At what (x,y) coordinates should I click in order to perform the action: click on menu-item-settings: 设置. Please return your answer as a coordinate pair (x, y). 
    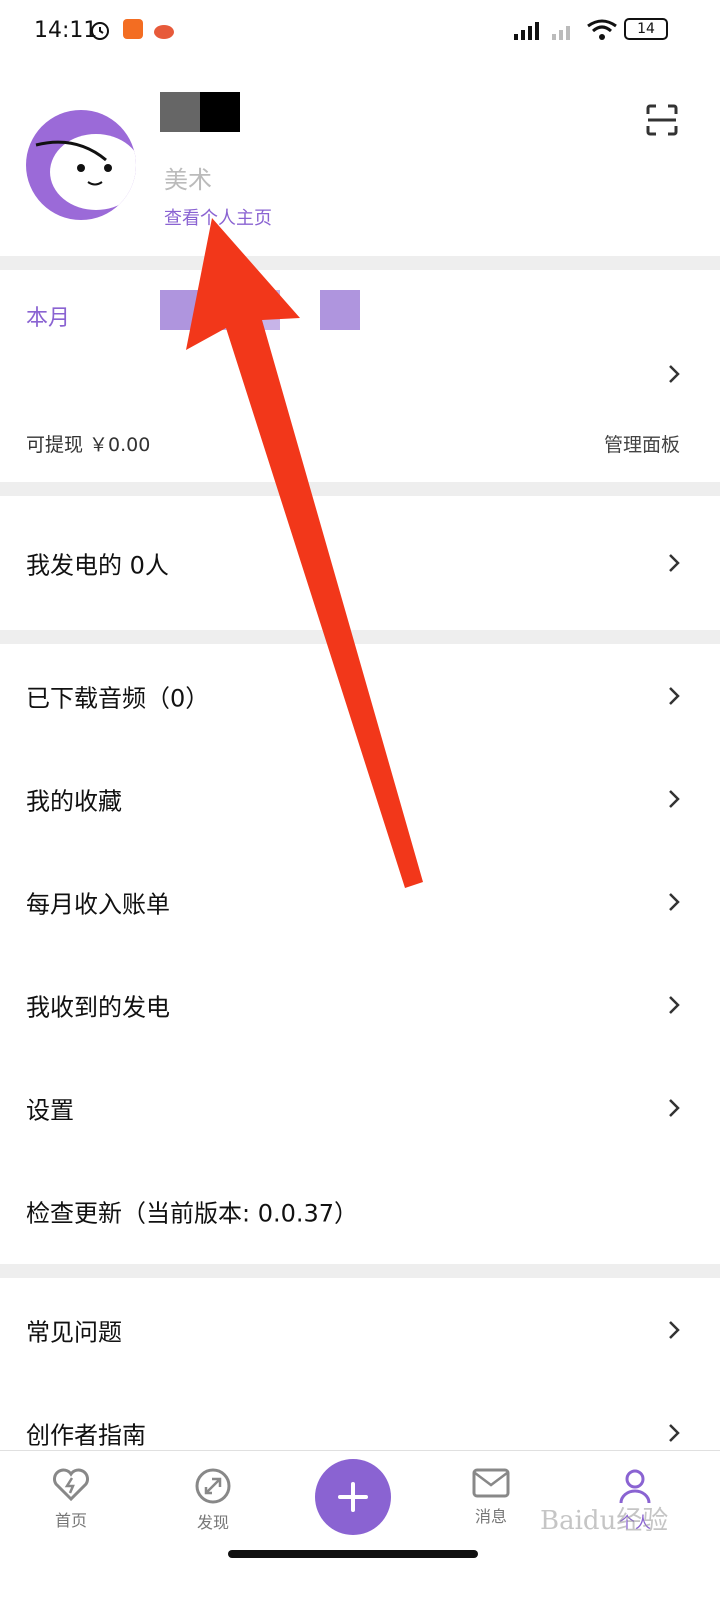
    Looking at the image, I should click on (360, 1107).